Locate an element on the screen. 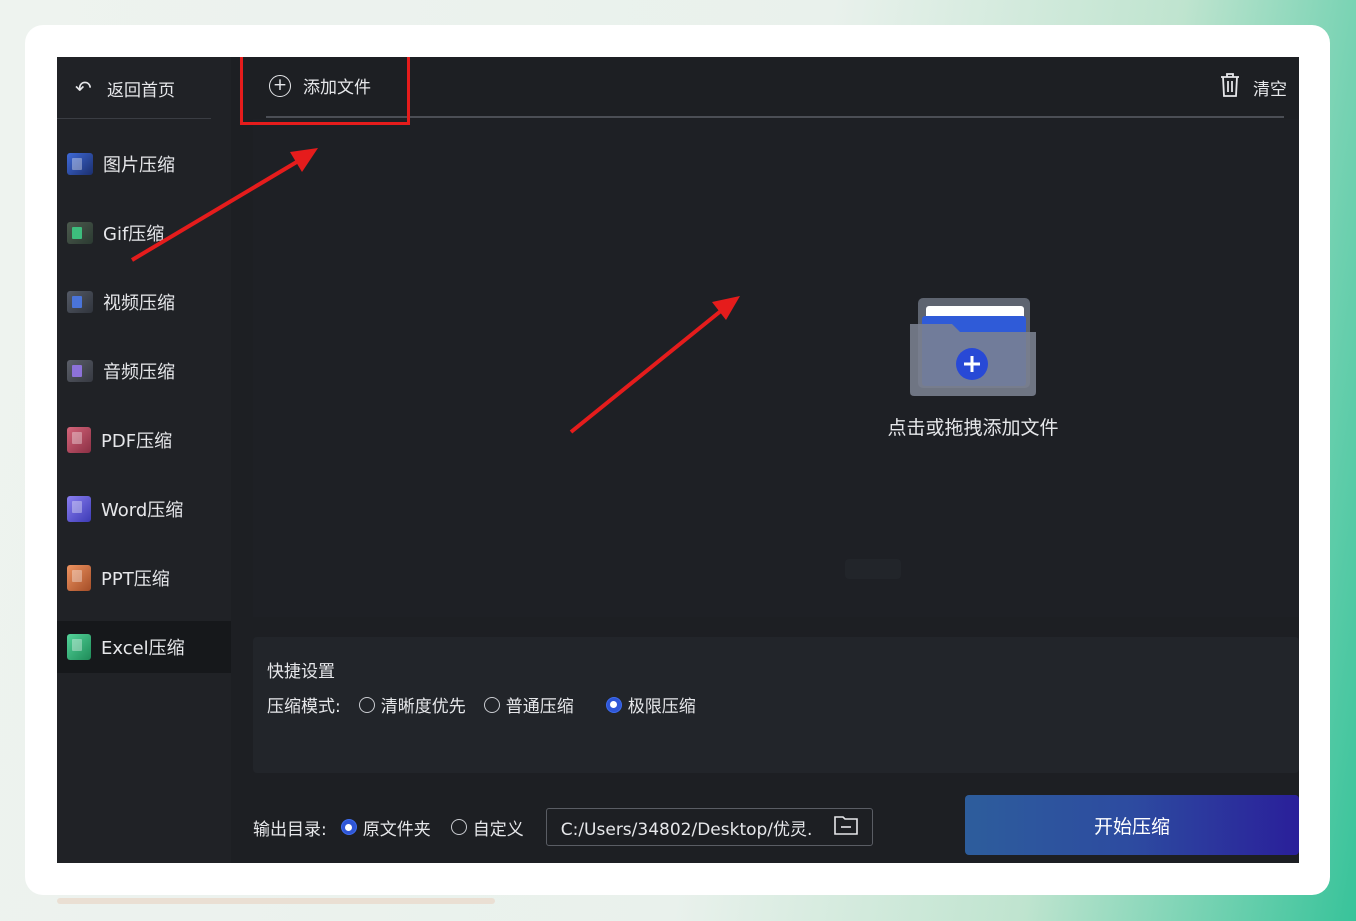 The height and width of the screenshot is (921, 1356). sidebar-item-label: Gif压缩 is located at coordinates (134, 234).